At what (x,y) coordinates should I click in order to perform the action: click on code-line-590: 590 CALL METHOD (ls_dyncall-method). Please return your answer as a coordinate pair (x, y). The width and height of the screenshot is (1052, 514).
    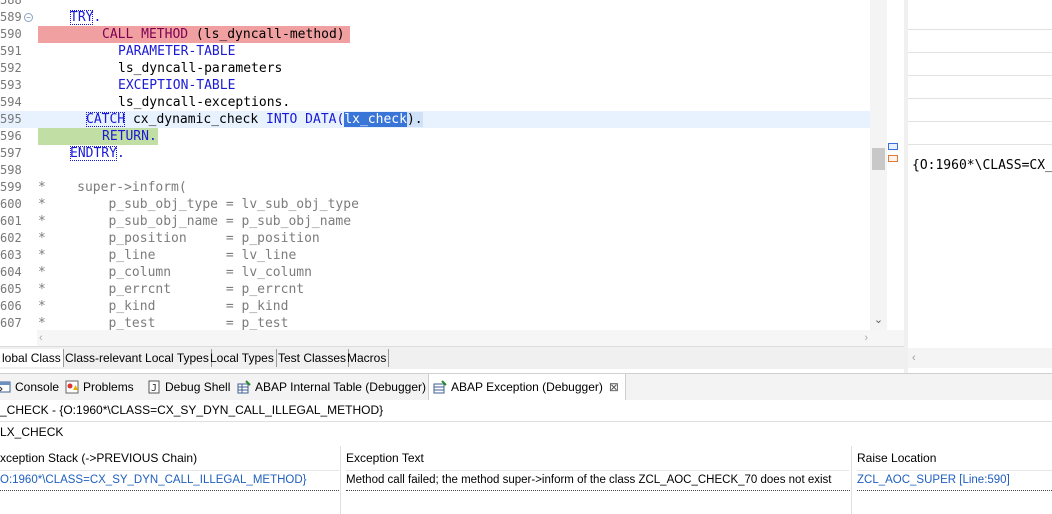
    Looking at the image, I should click on (435, 34).